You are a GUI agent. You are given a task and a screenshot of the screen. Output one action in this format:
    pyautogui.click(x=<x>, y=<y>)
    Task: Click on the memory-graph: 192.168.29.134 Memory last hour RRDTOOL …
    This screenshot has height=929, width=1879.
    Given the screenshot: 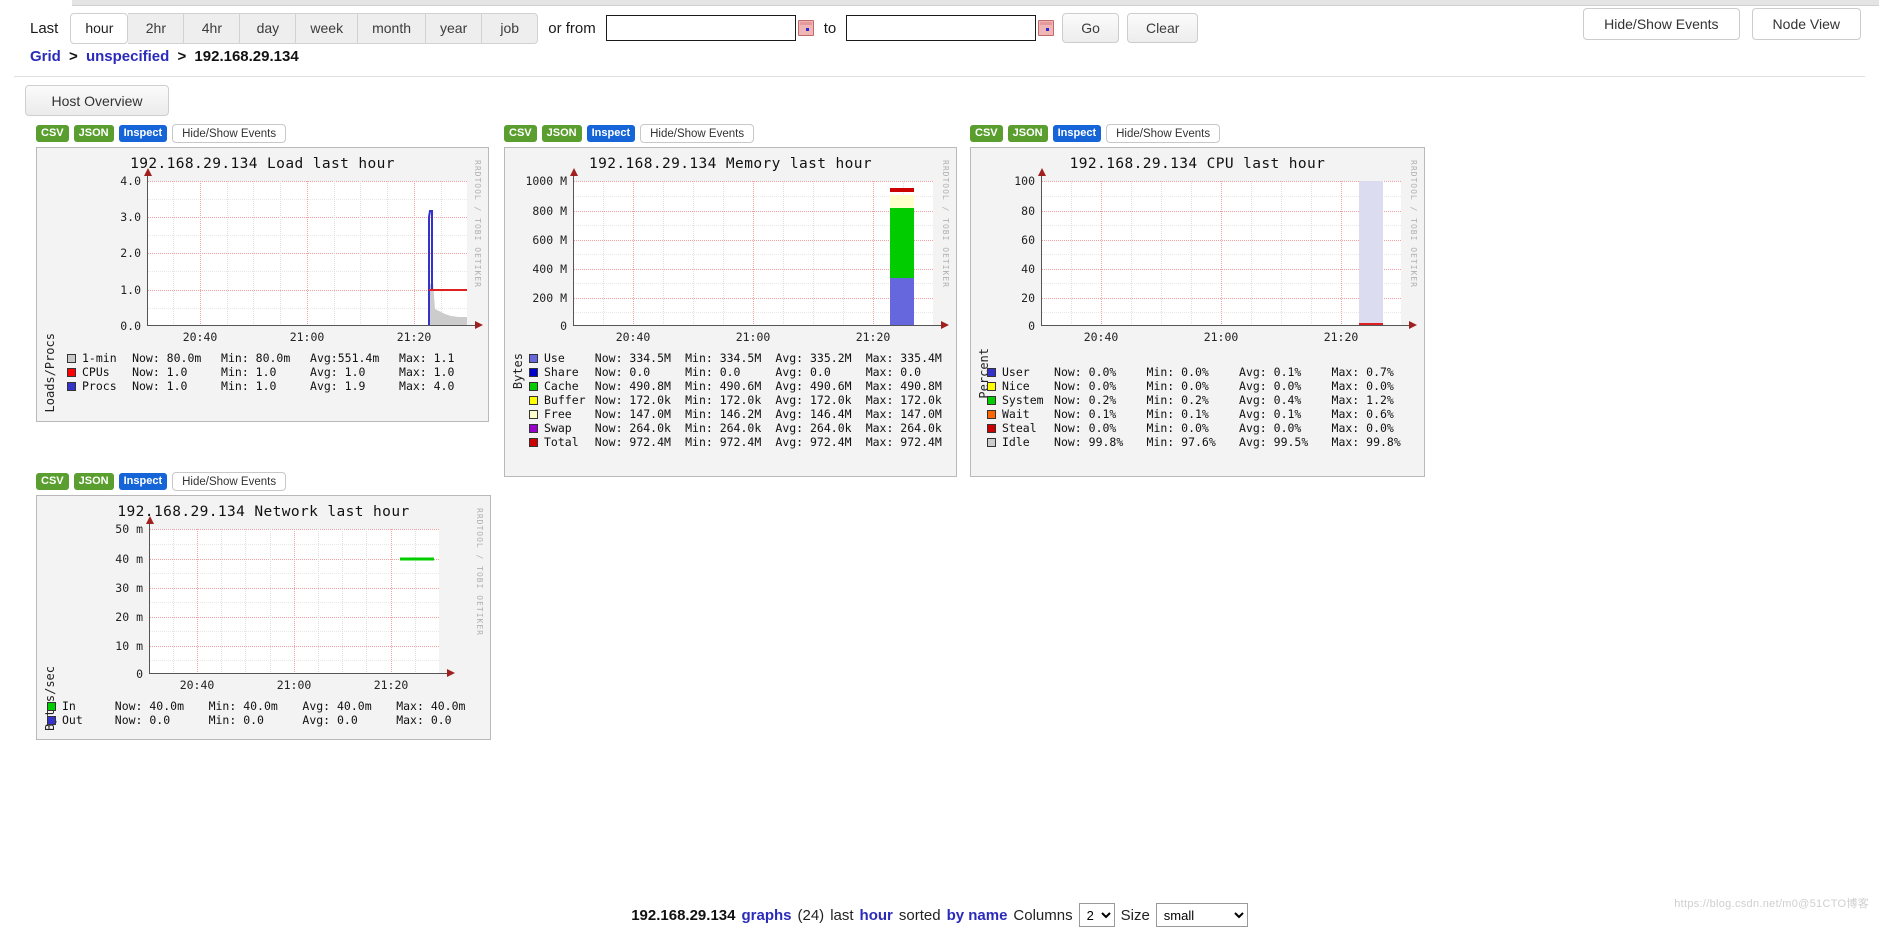 What is the action you would take?
    pyautogui.click(x=730, y=312)
    